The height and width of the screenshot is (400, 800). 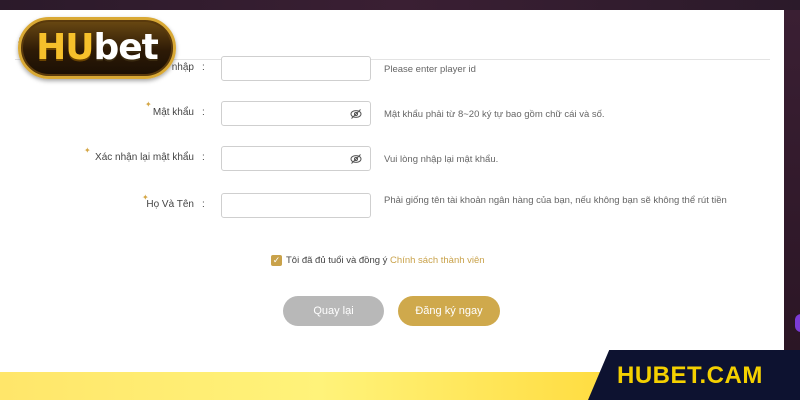 I want to click on confirm-password-label: Xác nhận lại mật khẩu, so click(x=144, y=157).